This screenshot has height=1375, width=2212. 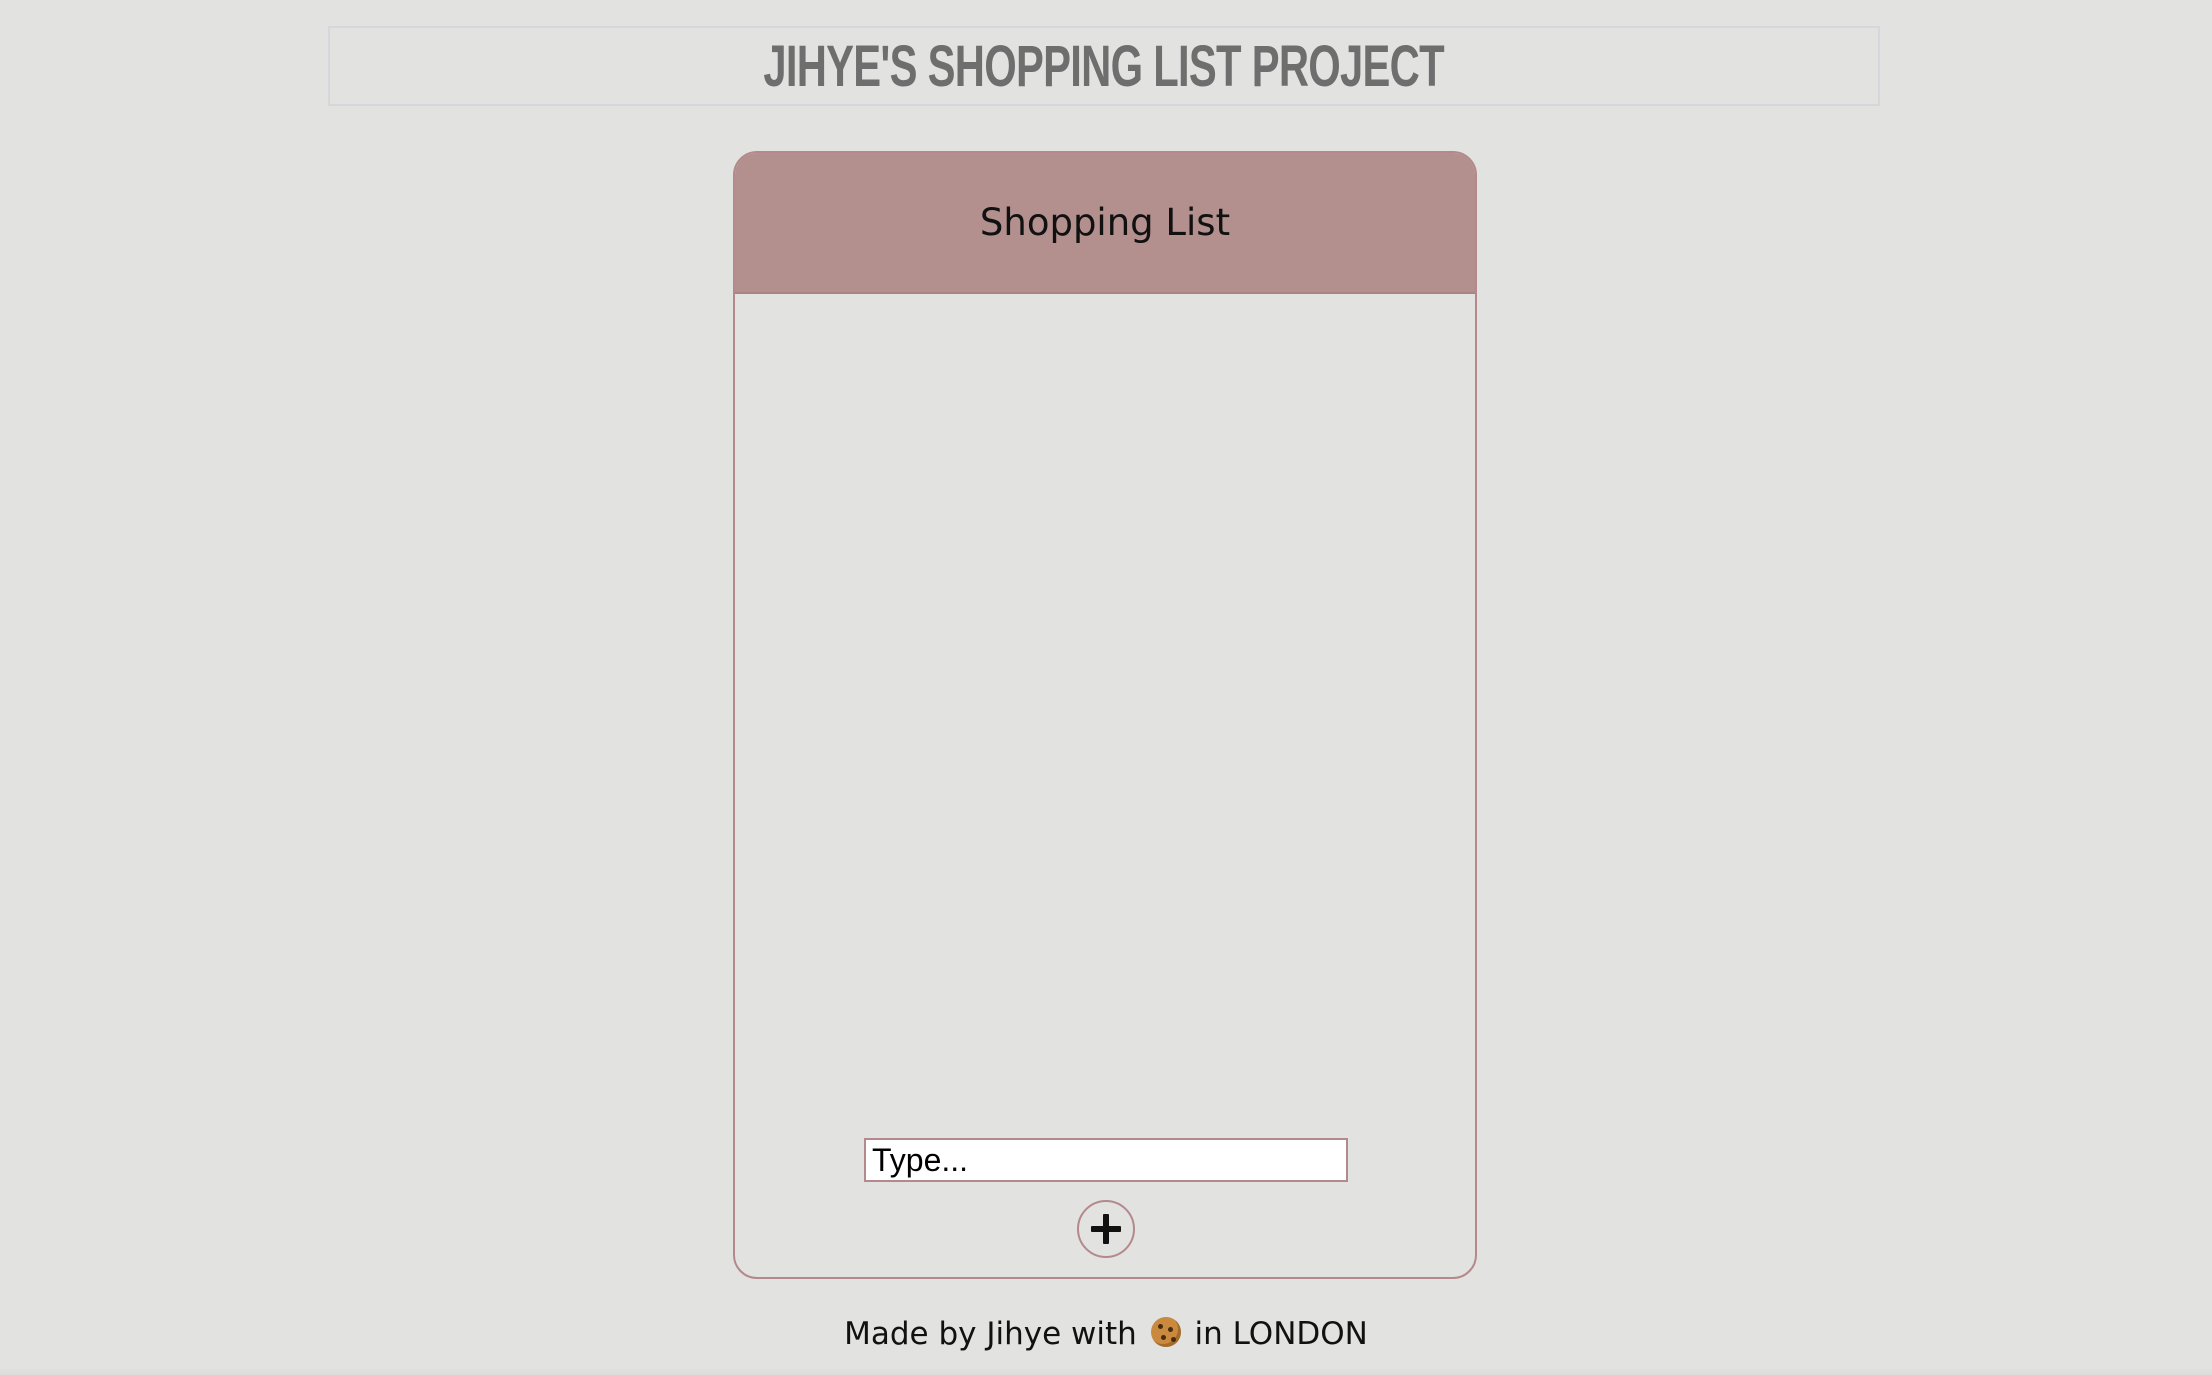 What do you see at coordinates (1281, 1334) in the screenshot?
I see `footer-suffix: in LONDON` at bounding box center [1281, 1334].